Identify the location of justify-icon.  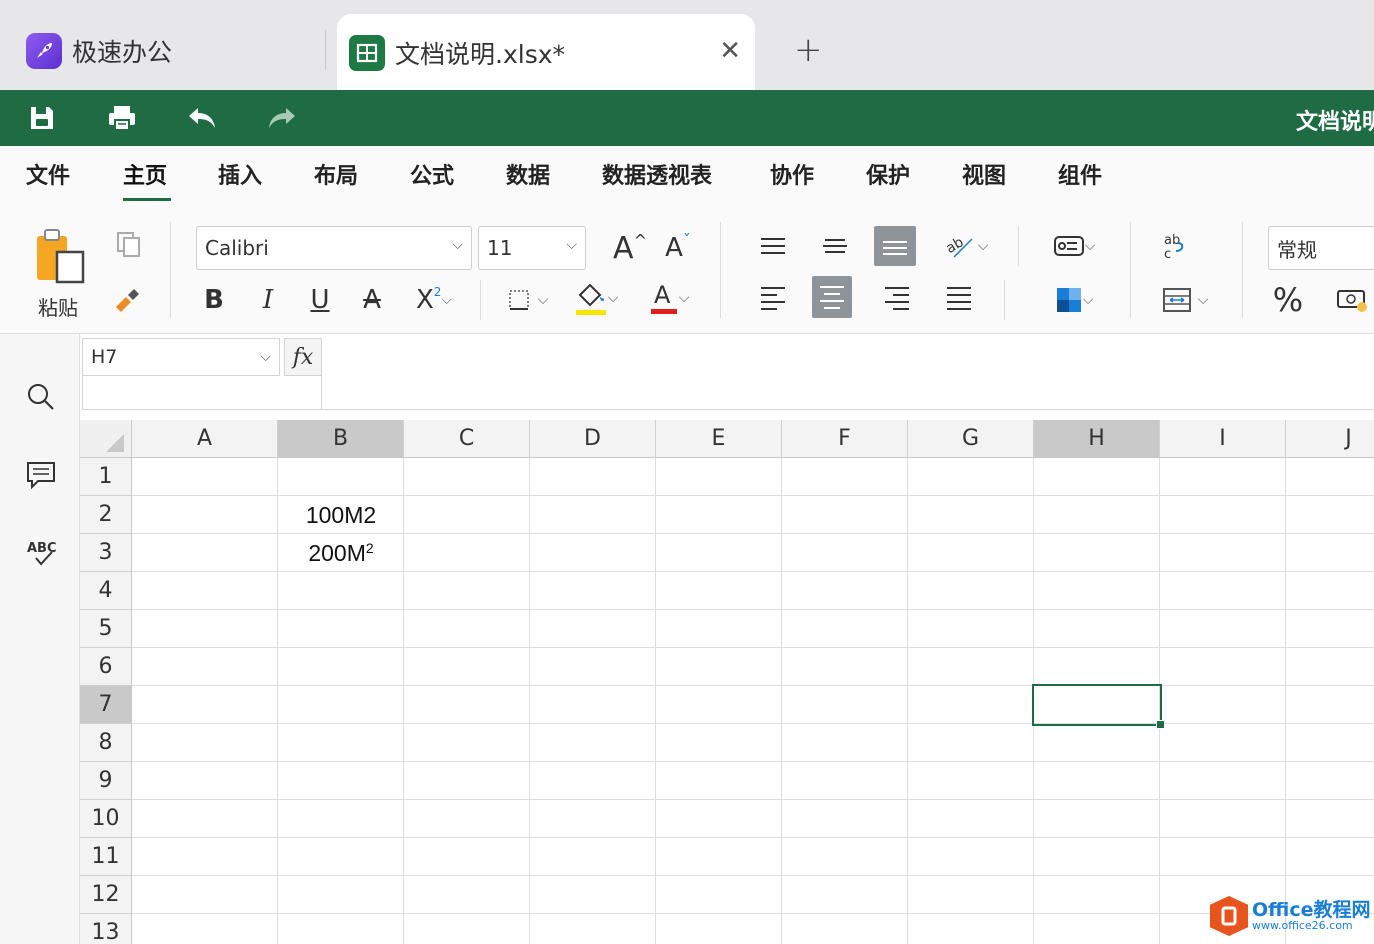
(959, 298).